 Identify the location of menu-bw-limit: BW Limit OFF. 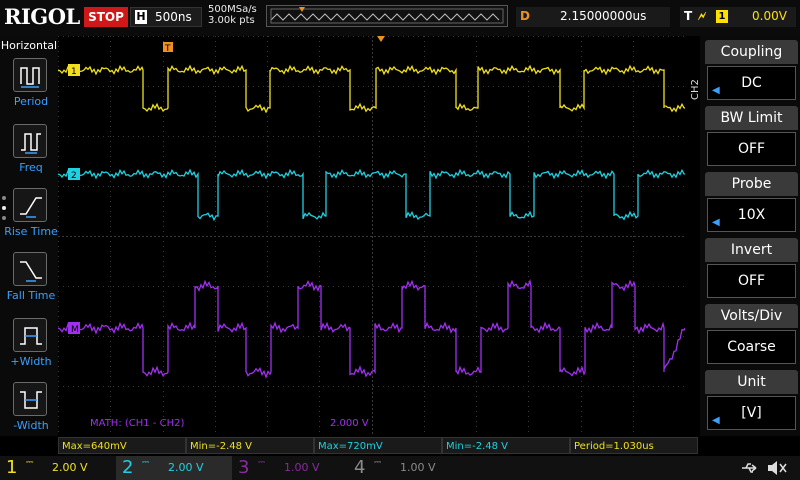
(751, 138).